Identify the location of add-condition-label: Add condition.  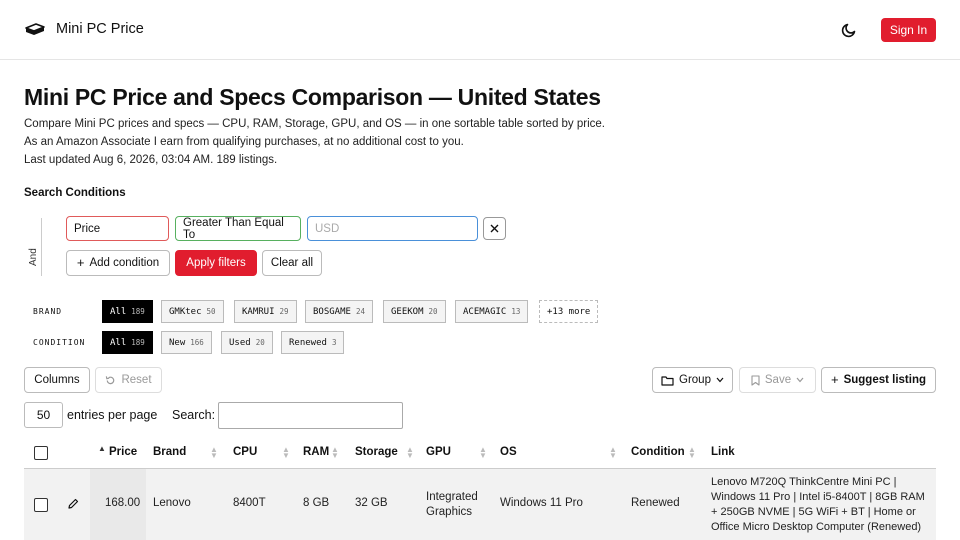
(124, 263).